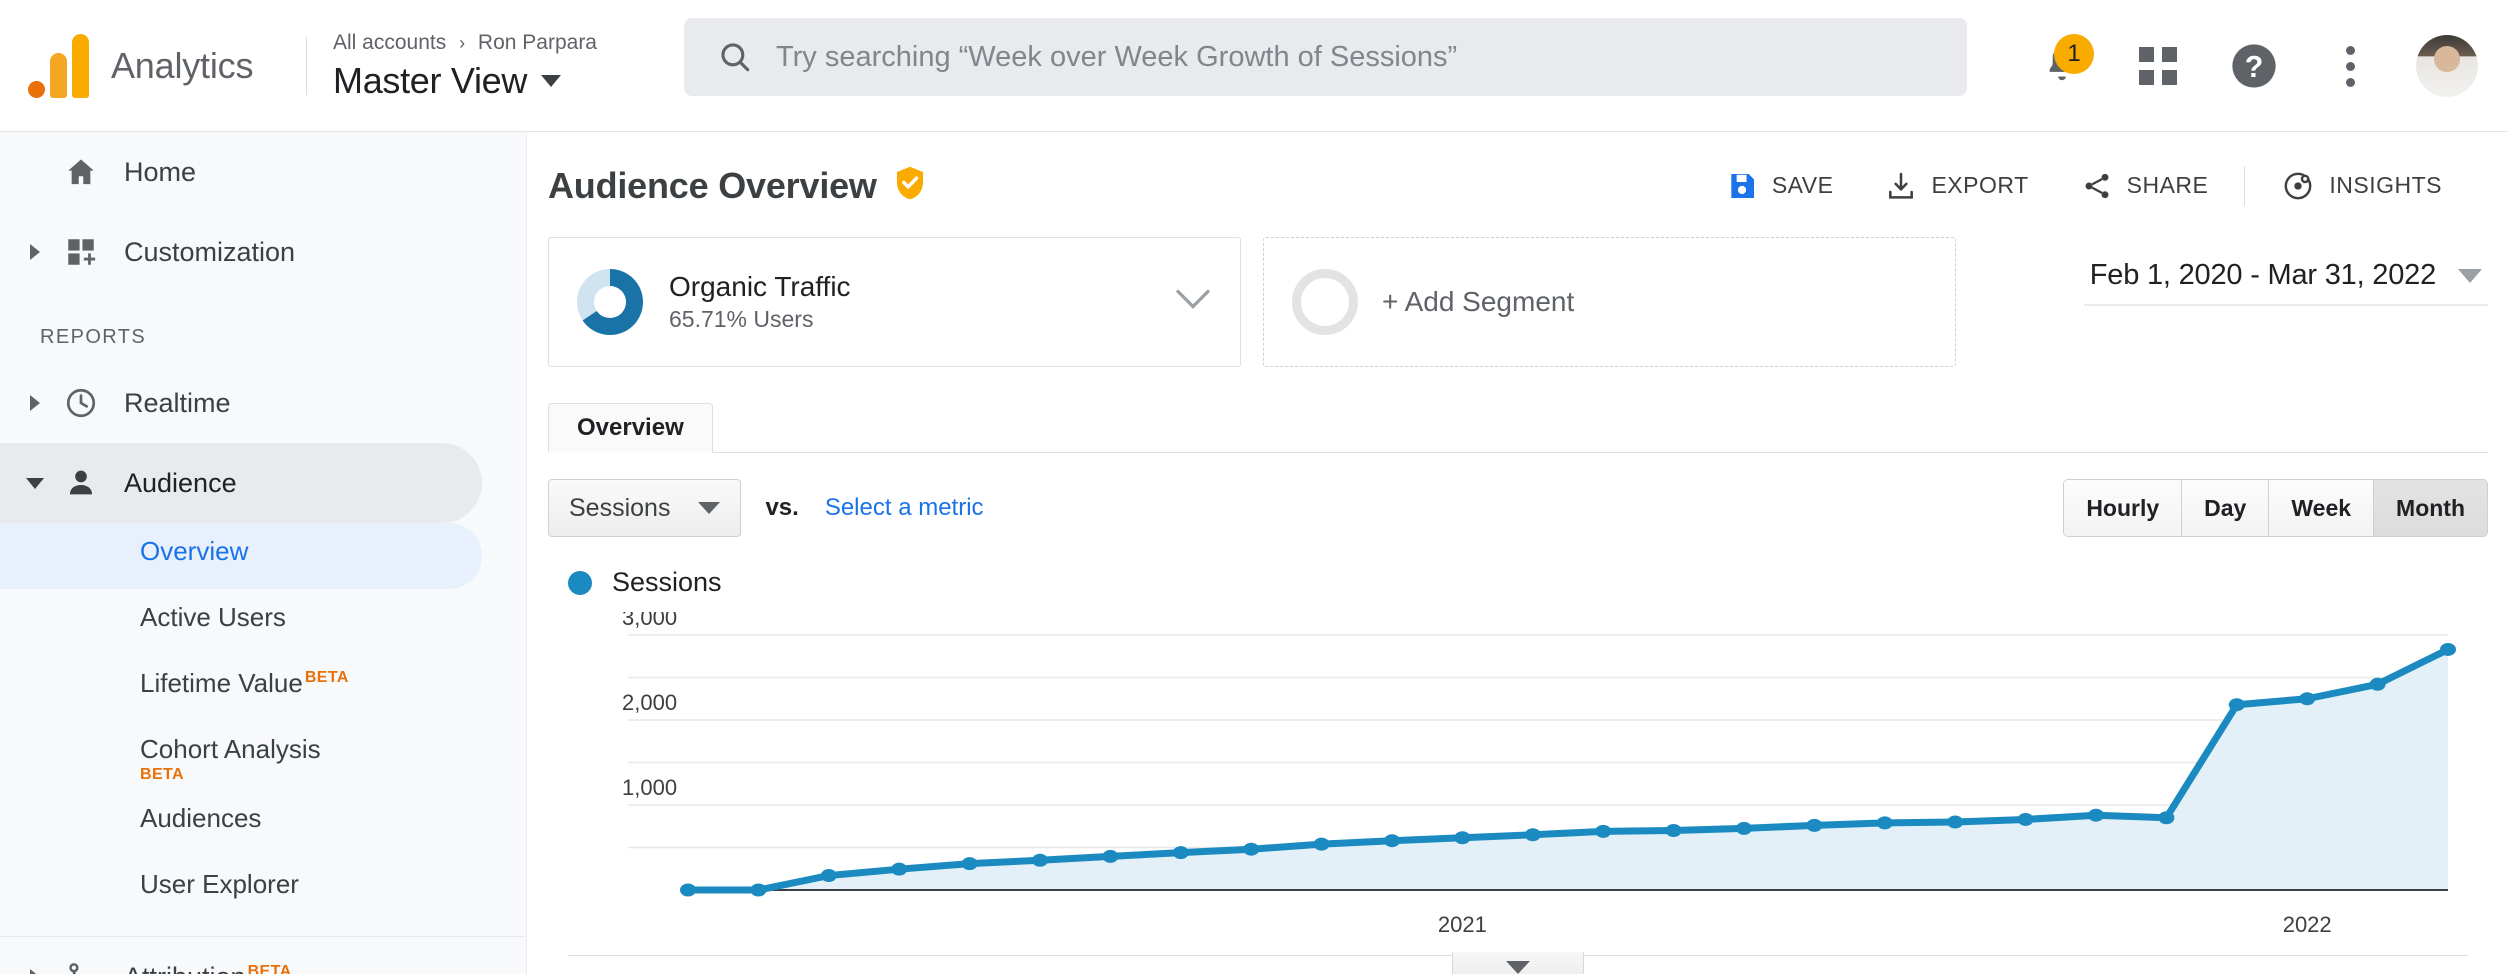 The image size is (2508, 974). What do you see at coordinates (263, 252) in the screenshot?
I see `sidebar-item-customization: Customization` at bounding box center [263, 252].